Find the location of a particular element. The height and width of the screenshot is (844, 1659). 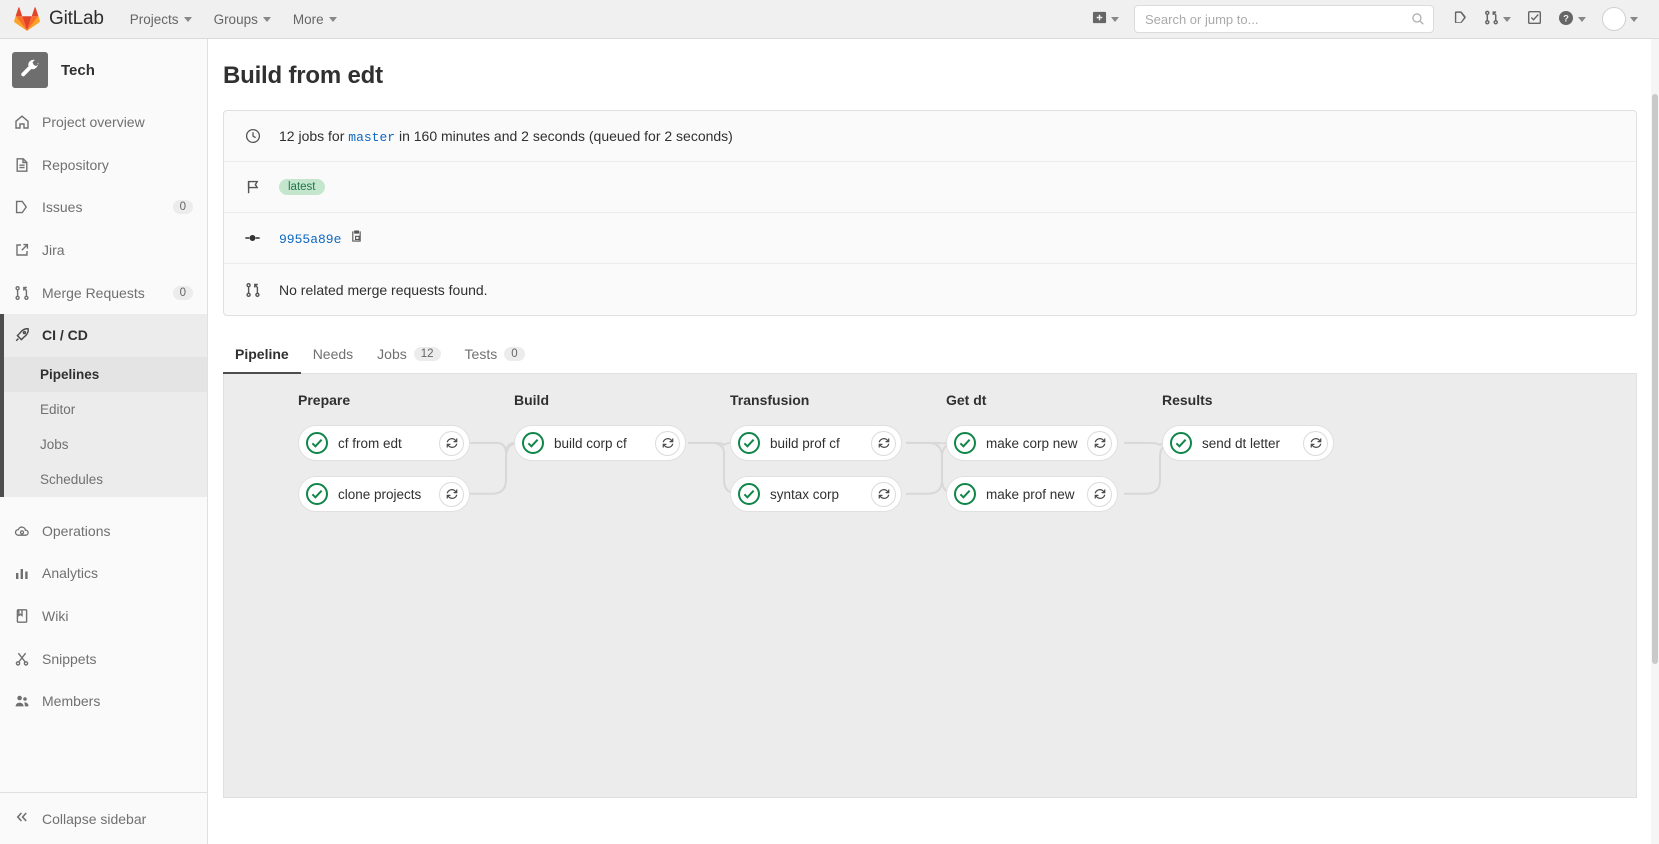

sidebar-item-editor: Editor is located at coordinates (103, 409).